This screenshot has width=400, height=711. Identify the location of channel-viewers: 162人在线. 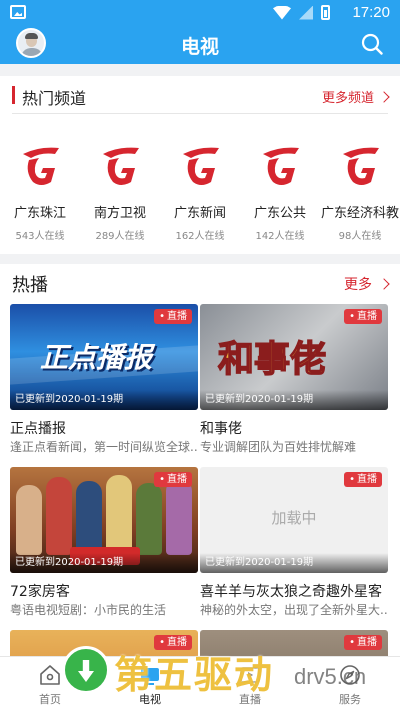
(200, 236).